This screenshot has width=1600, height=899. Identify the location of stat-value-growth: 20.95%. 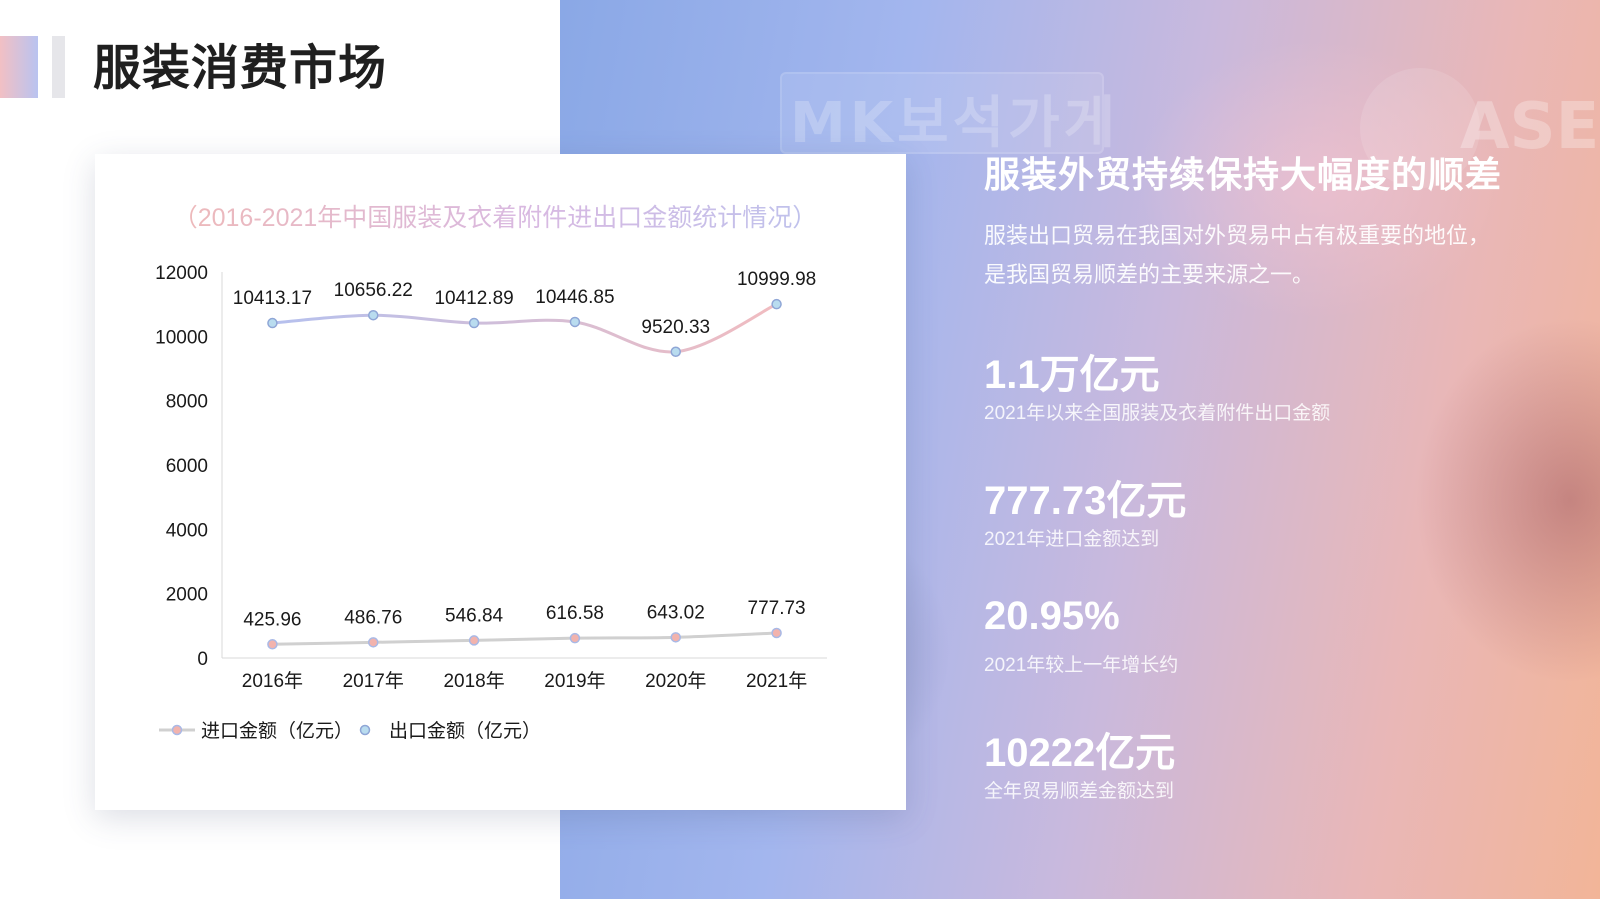
(1052, 616).